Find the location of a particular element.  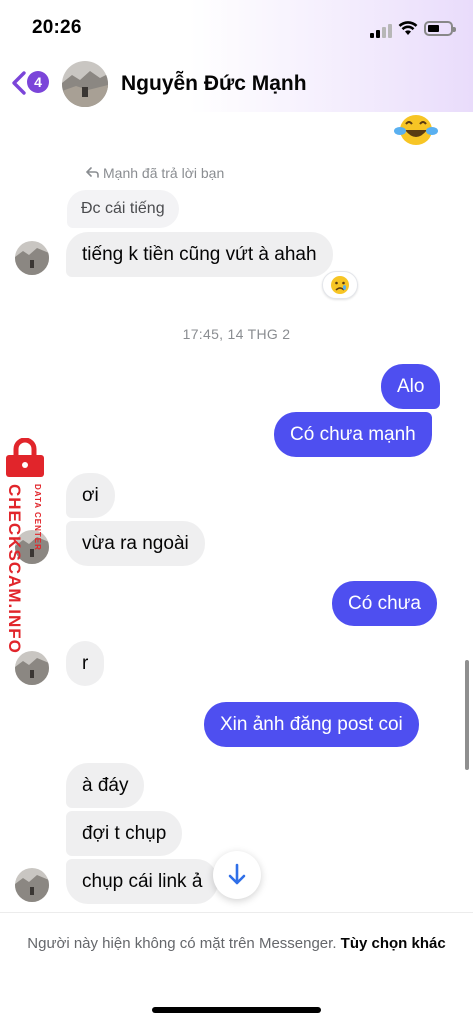

back-chevron-icon is located at coordinates (19, 83).